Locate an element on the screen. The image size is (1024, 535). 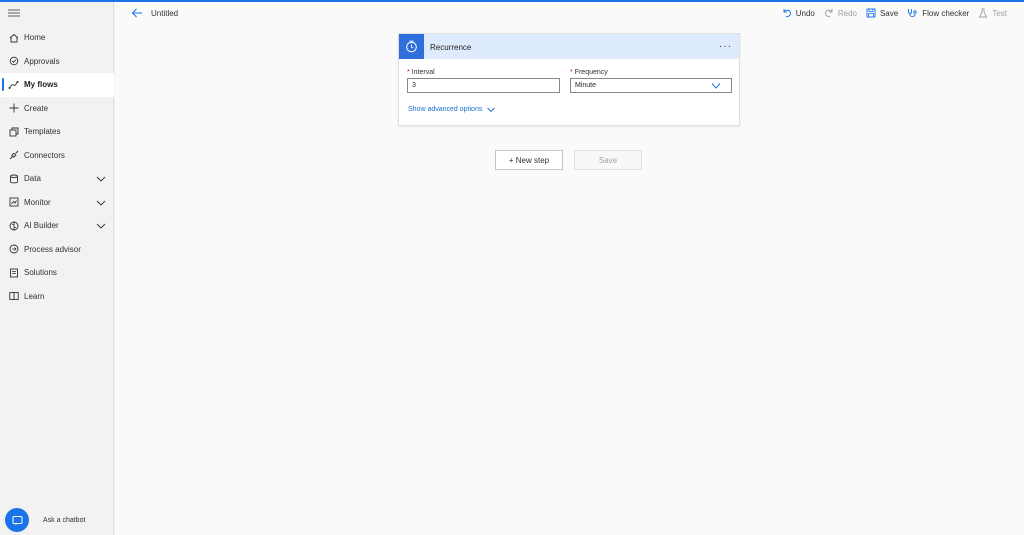
sidebar-item-learn: Learn is located at coordinates (57, 297).